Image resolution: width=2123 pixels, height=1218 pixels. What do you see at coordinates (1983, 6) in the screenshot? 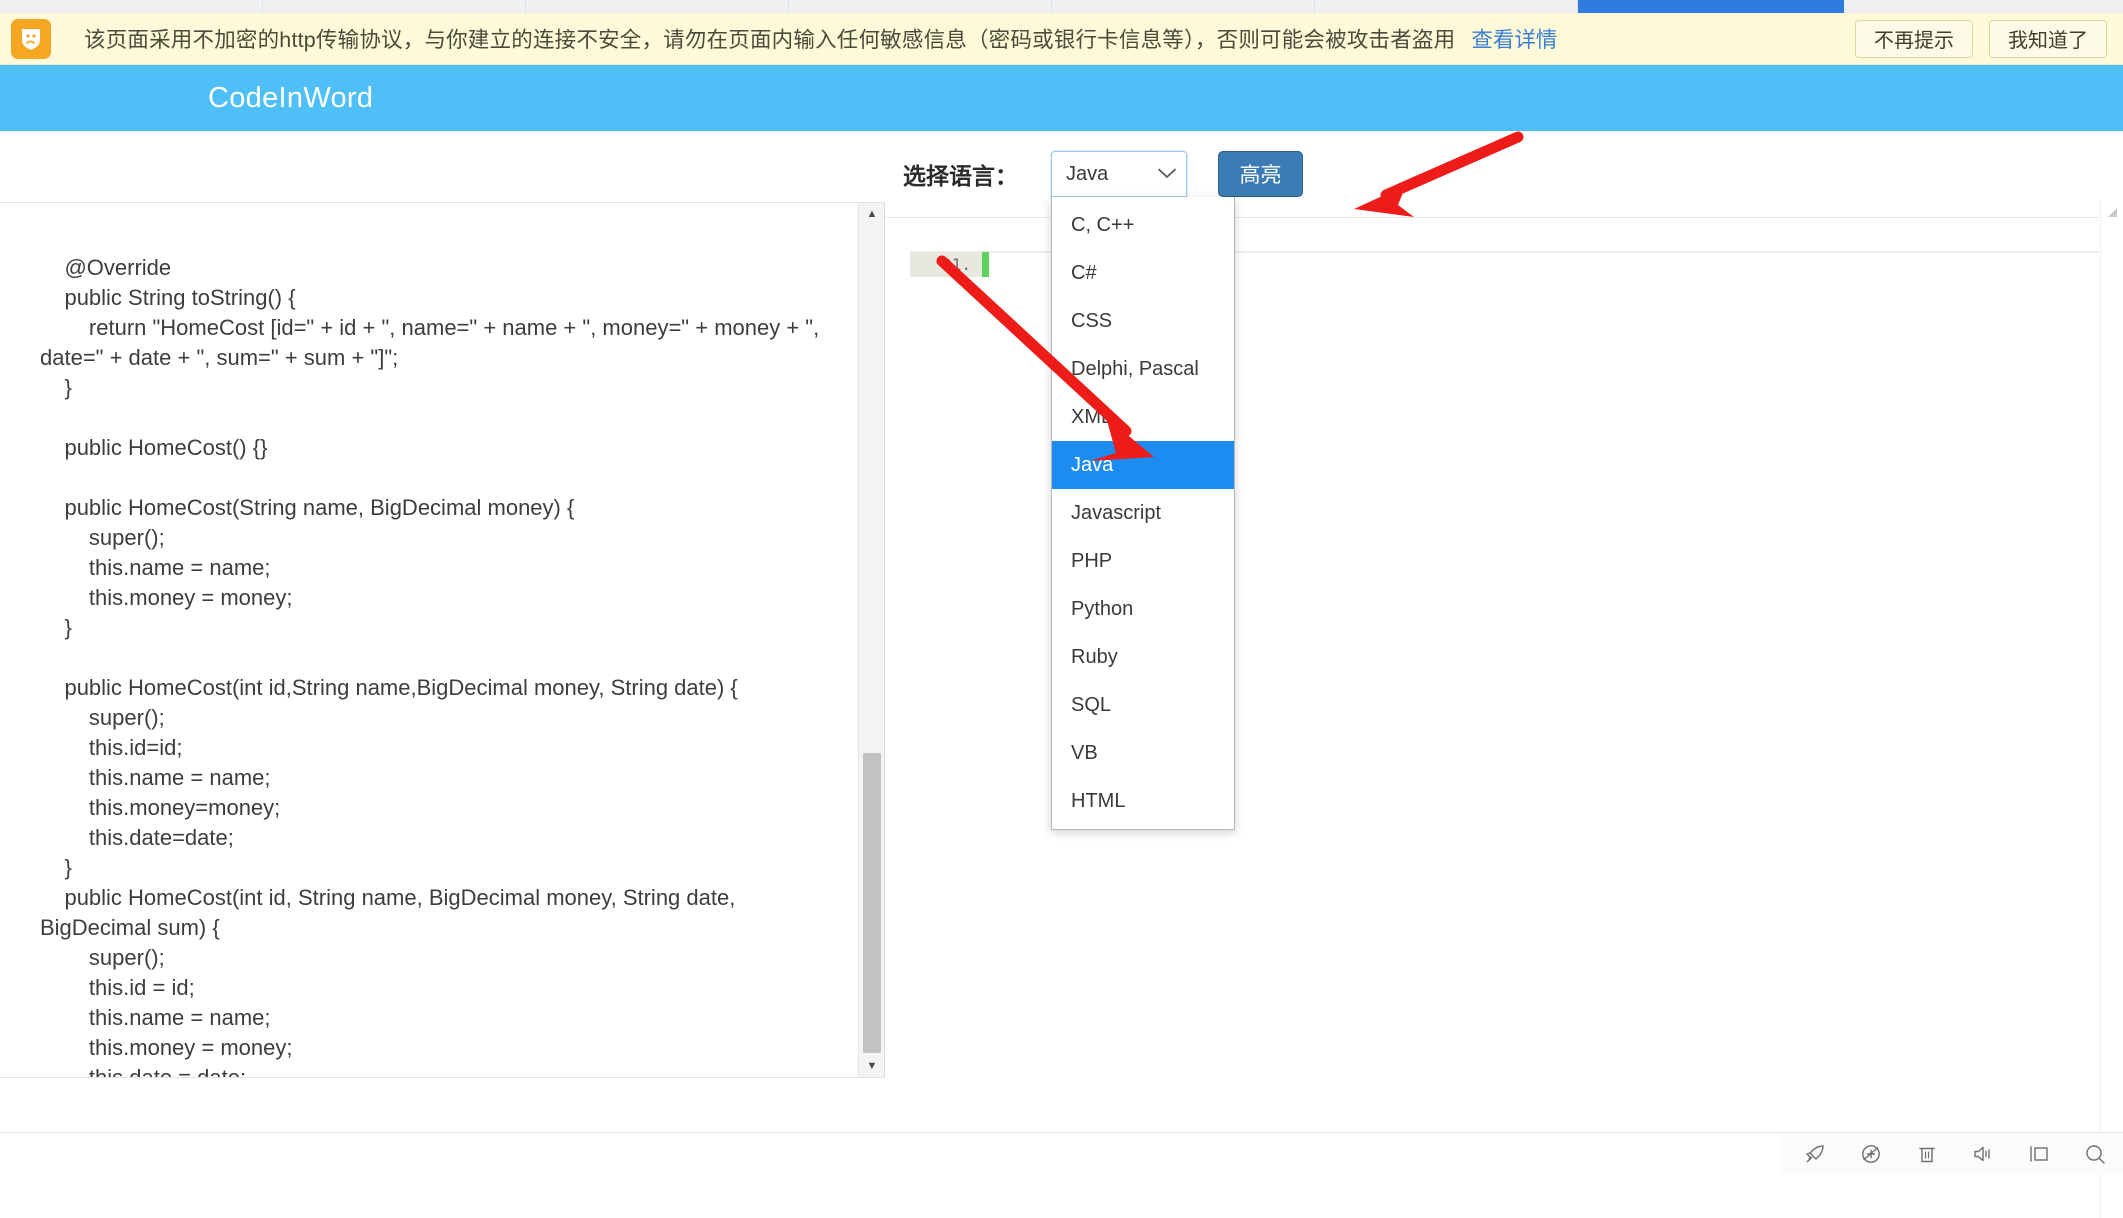
I see `browser-tab-strip-filler` at bounding box center [1983, 6].